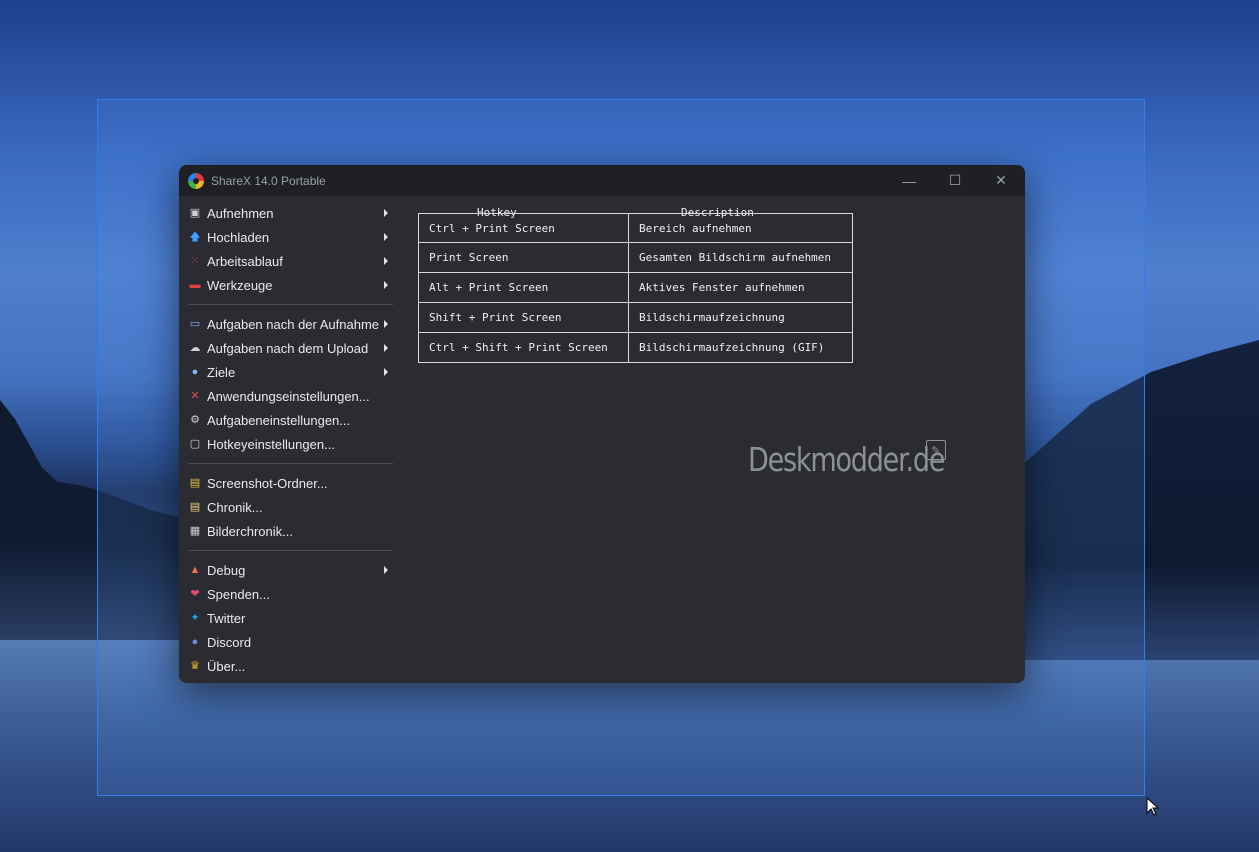 This screenshot has width=1259, height=852. I want to click on history-icon: ▤, so click(195, 506).